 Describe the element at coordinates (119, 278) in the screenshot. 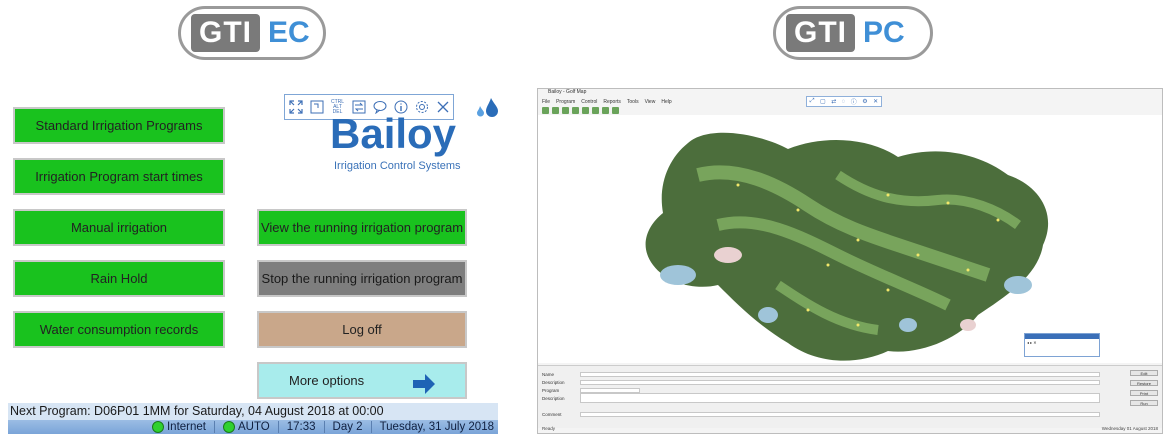

I see `rain-hold-button: Rain Hold` at that location.